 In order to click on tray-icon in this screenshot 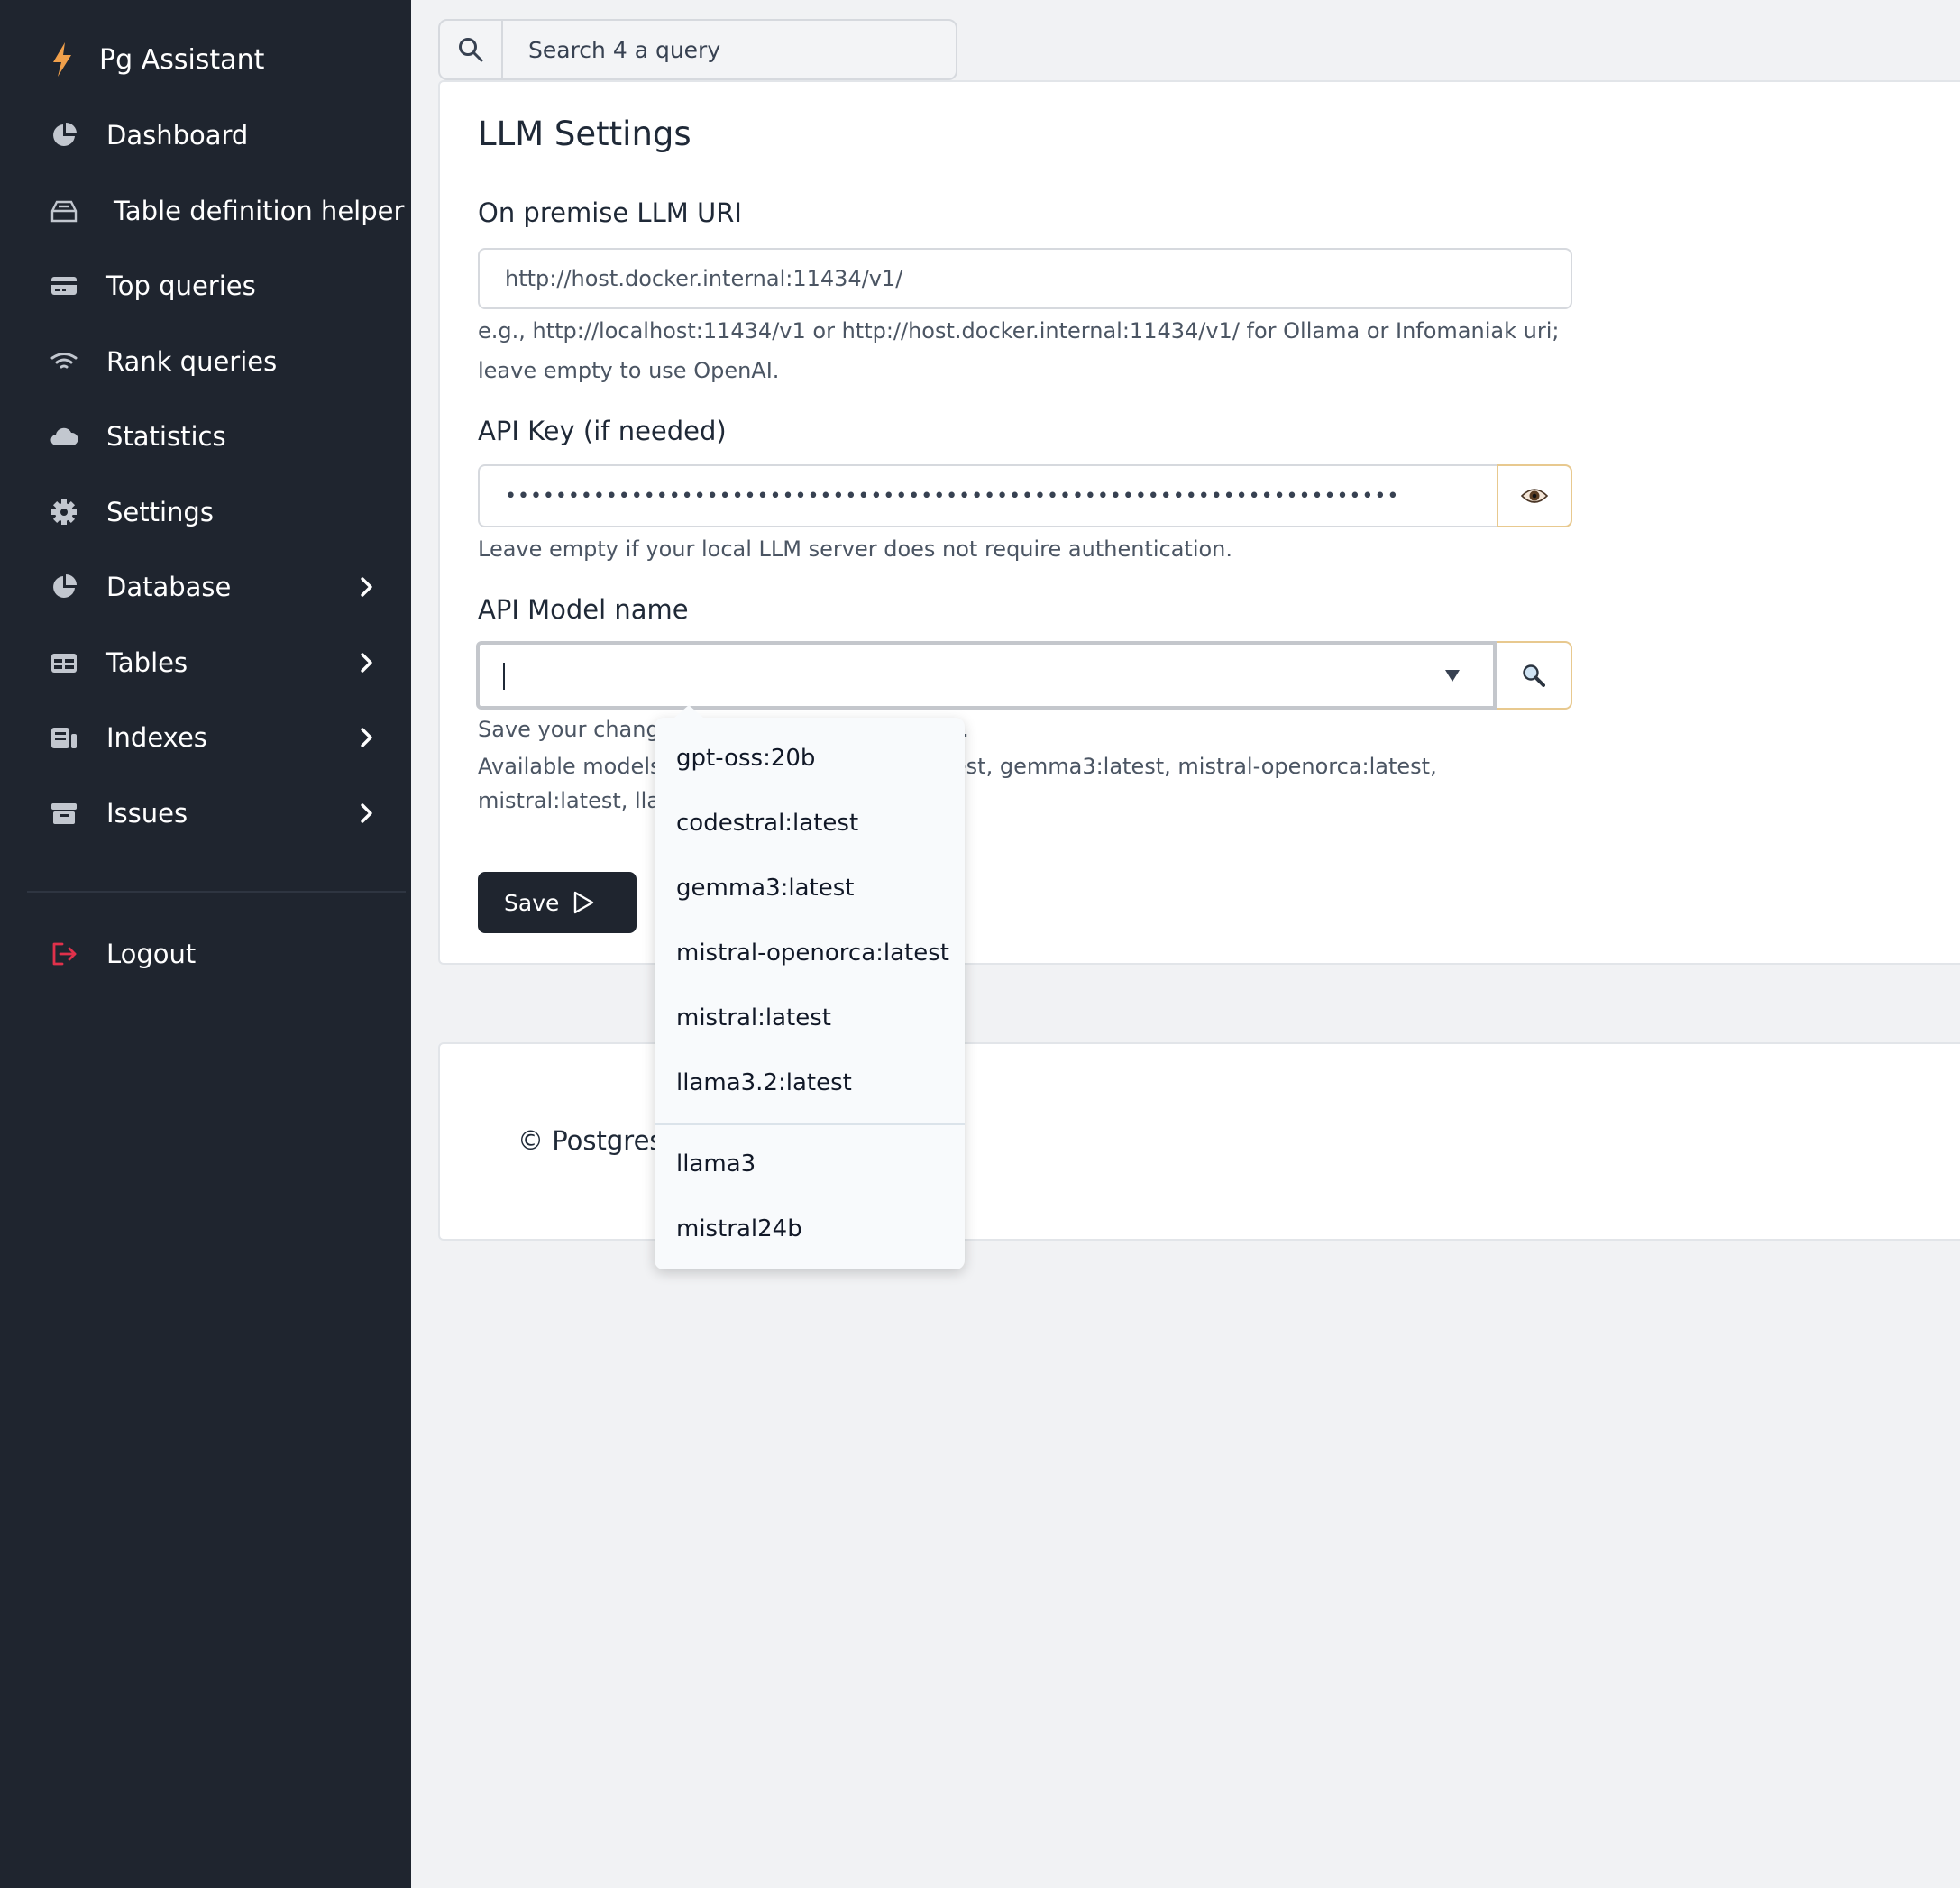, I will do `click(64, 211)`.